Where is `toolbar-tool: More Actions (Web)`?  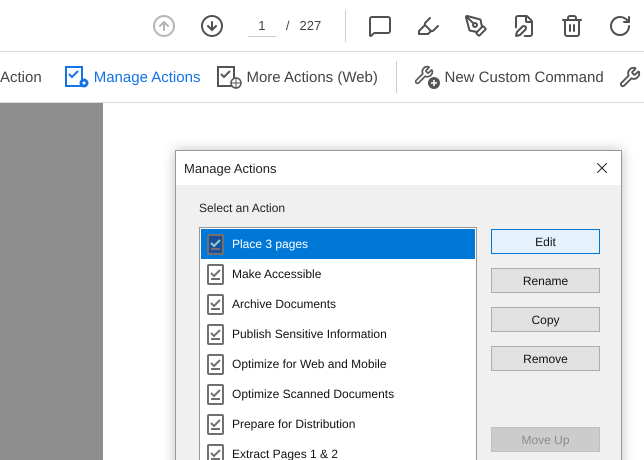
toolbar-tool: More Actions (Web) is located at coordinates (297, 77).